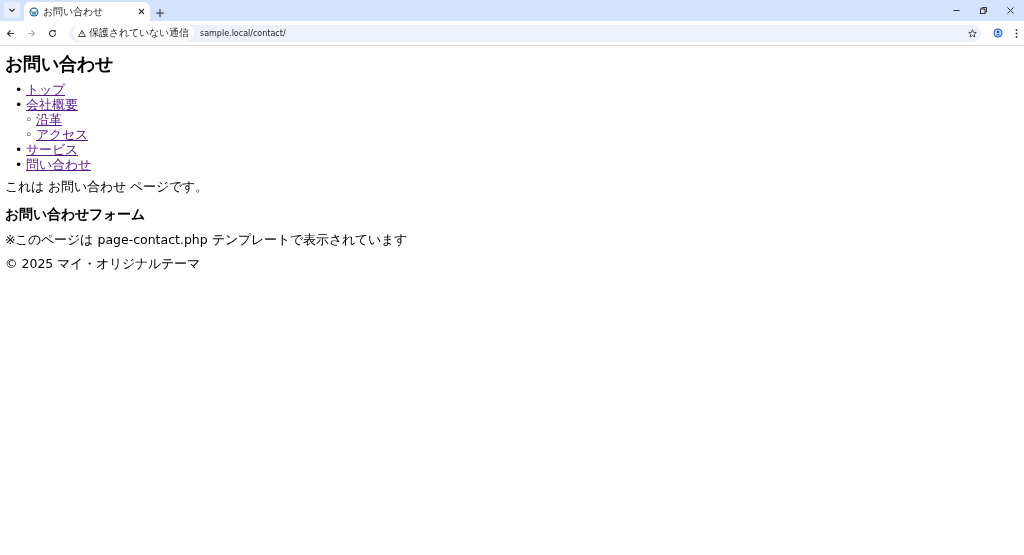  What do you see at coordinates (58, 164) in the screenshot?
I see `nav-link: 問い合わせ` at bounding box center [58, 164].